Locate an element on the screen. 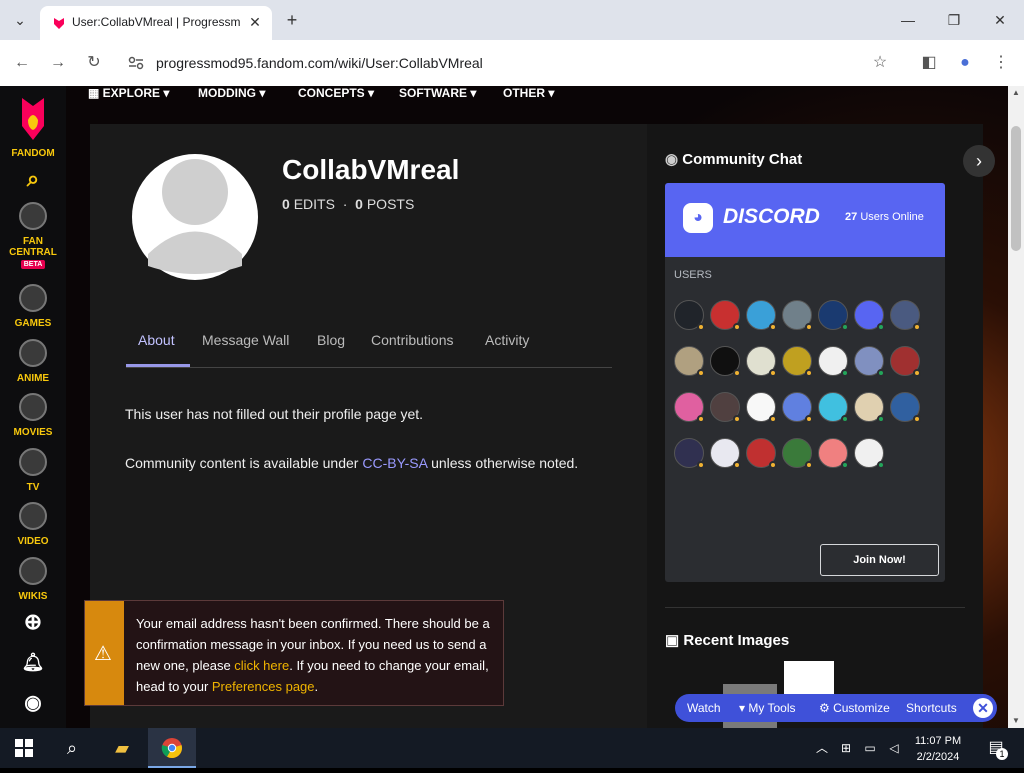  nav-modding: MODDING ▾ is located at coordinates (231, 93).